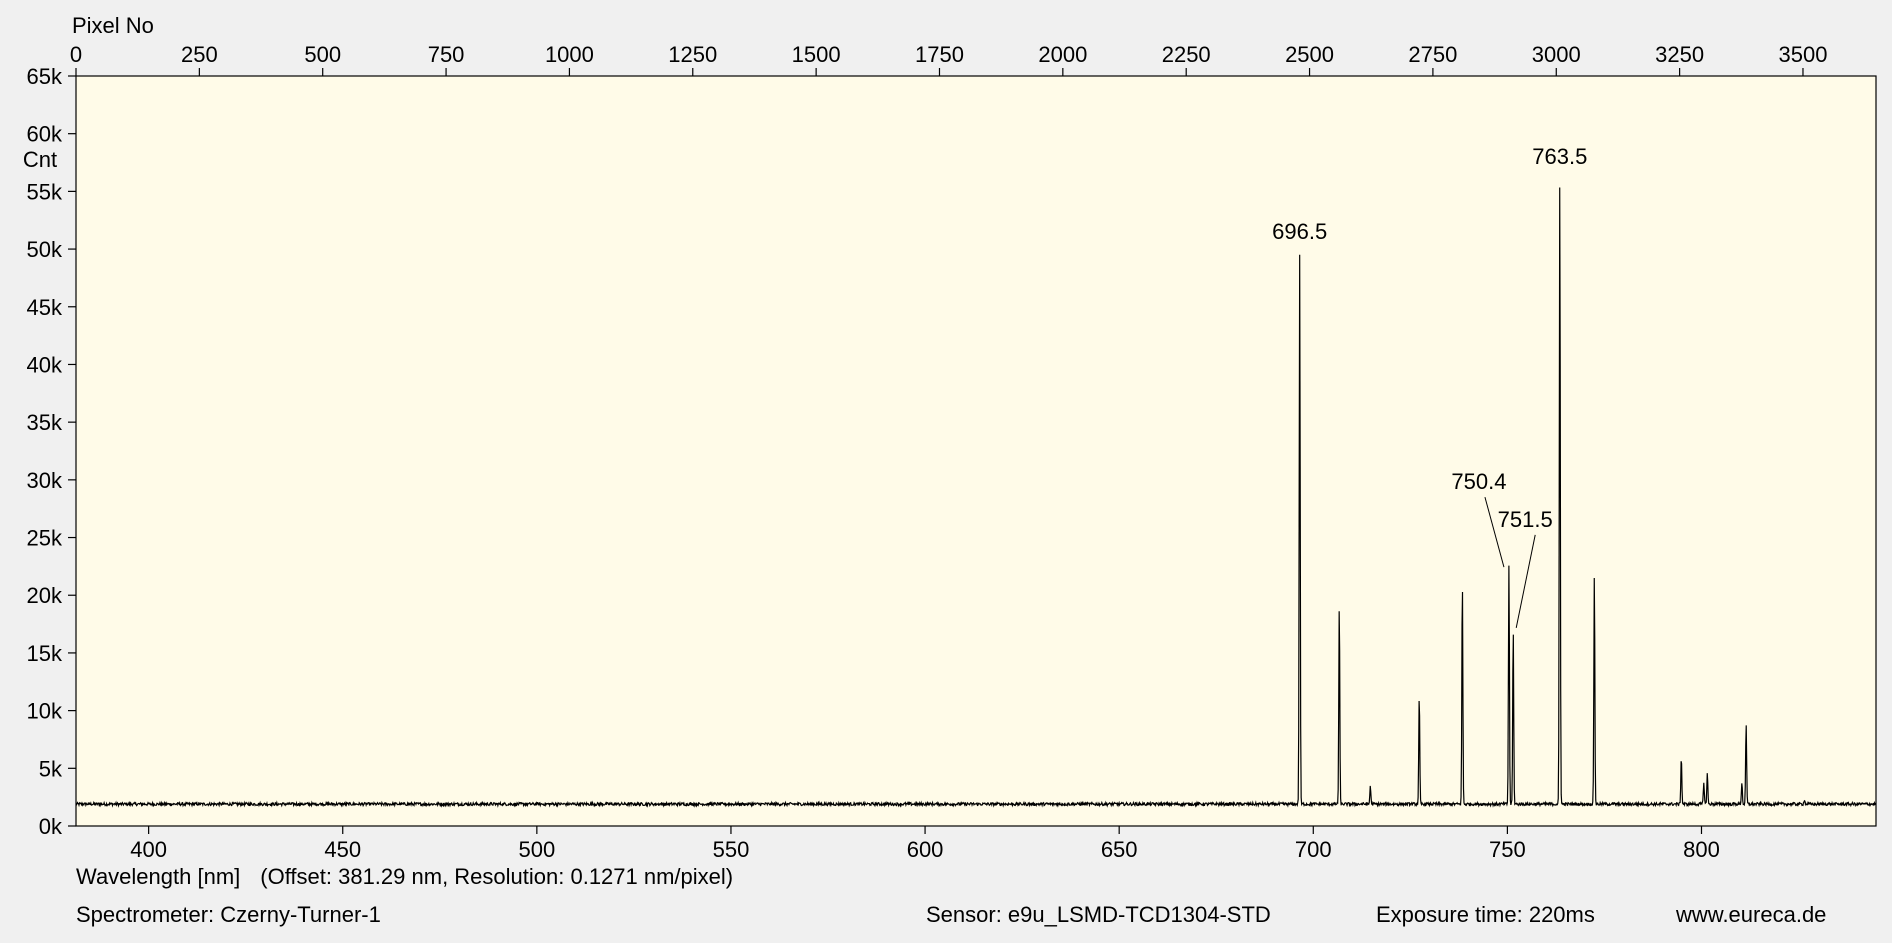  What do you see at coordinates (939, 54) in the screenshot?
I see `top-tick-label: 1750` at bounding box center [939, 54].